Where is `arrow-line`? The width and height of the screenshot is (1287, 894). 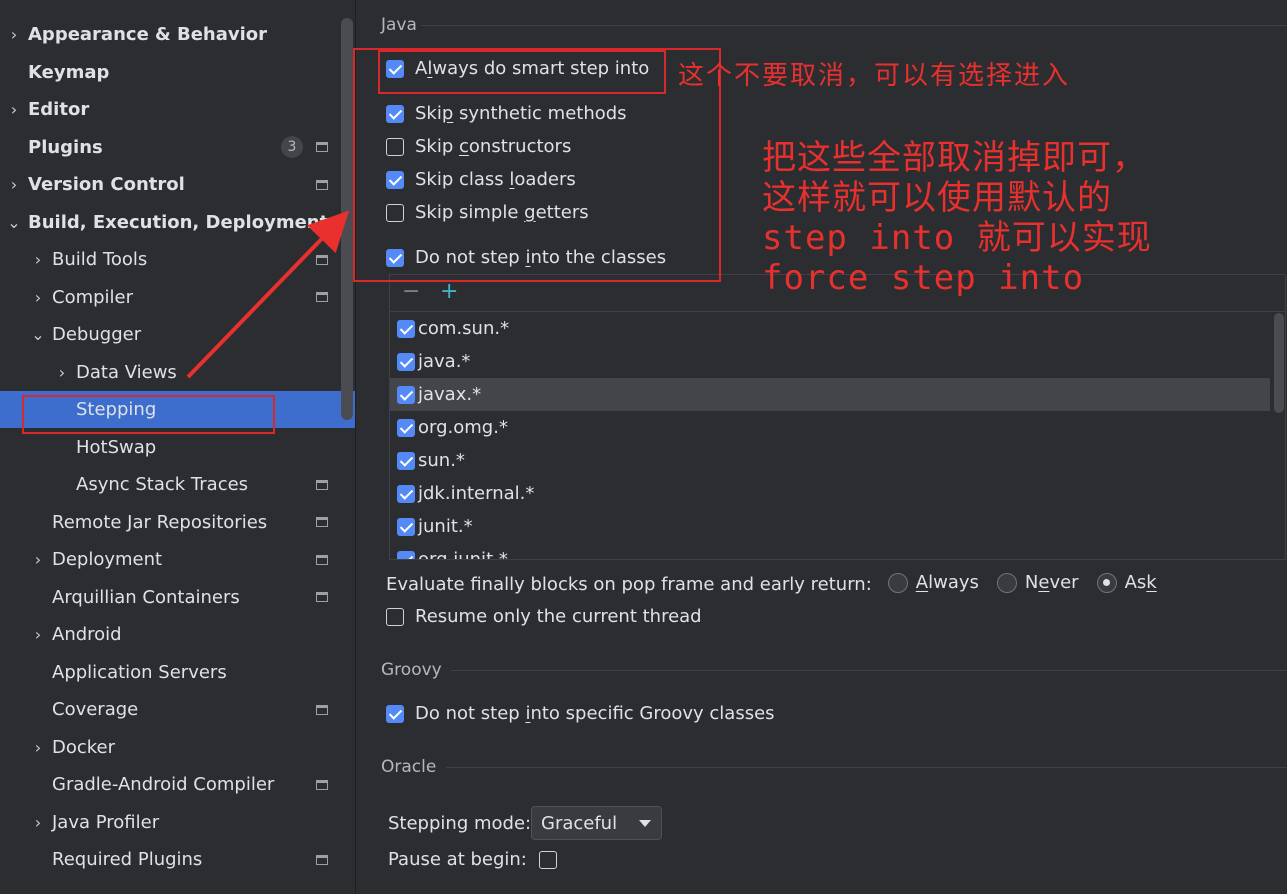
arrow-line is located at coordinates (268, 294).